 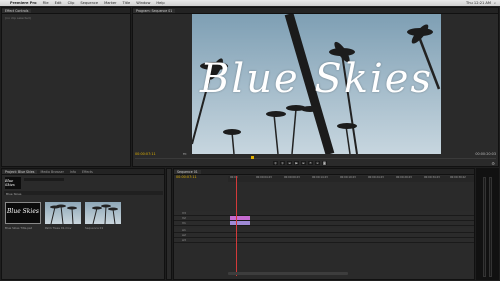 I want to click on timeline-playhead, so click(x=236, y=226).